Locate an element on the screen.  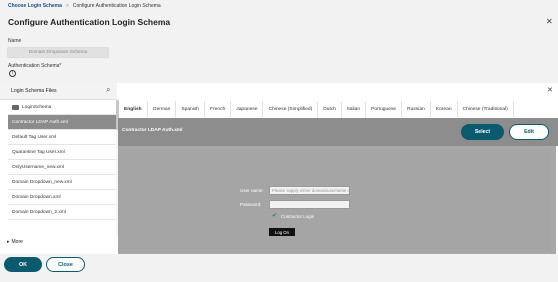
password-input is located at coordinates (309, 204).